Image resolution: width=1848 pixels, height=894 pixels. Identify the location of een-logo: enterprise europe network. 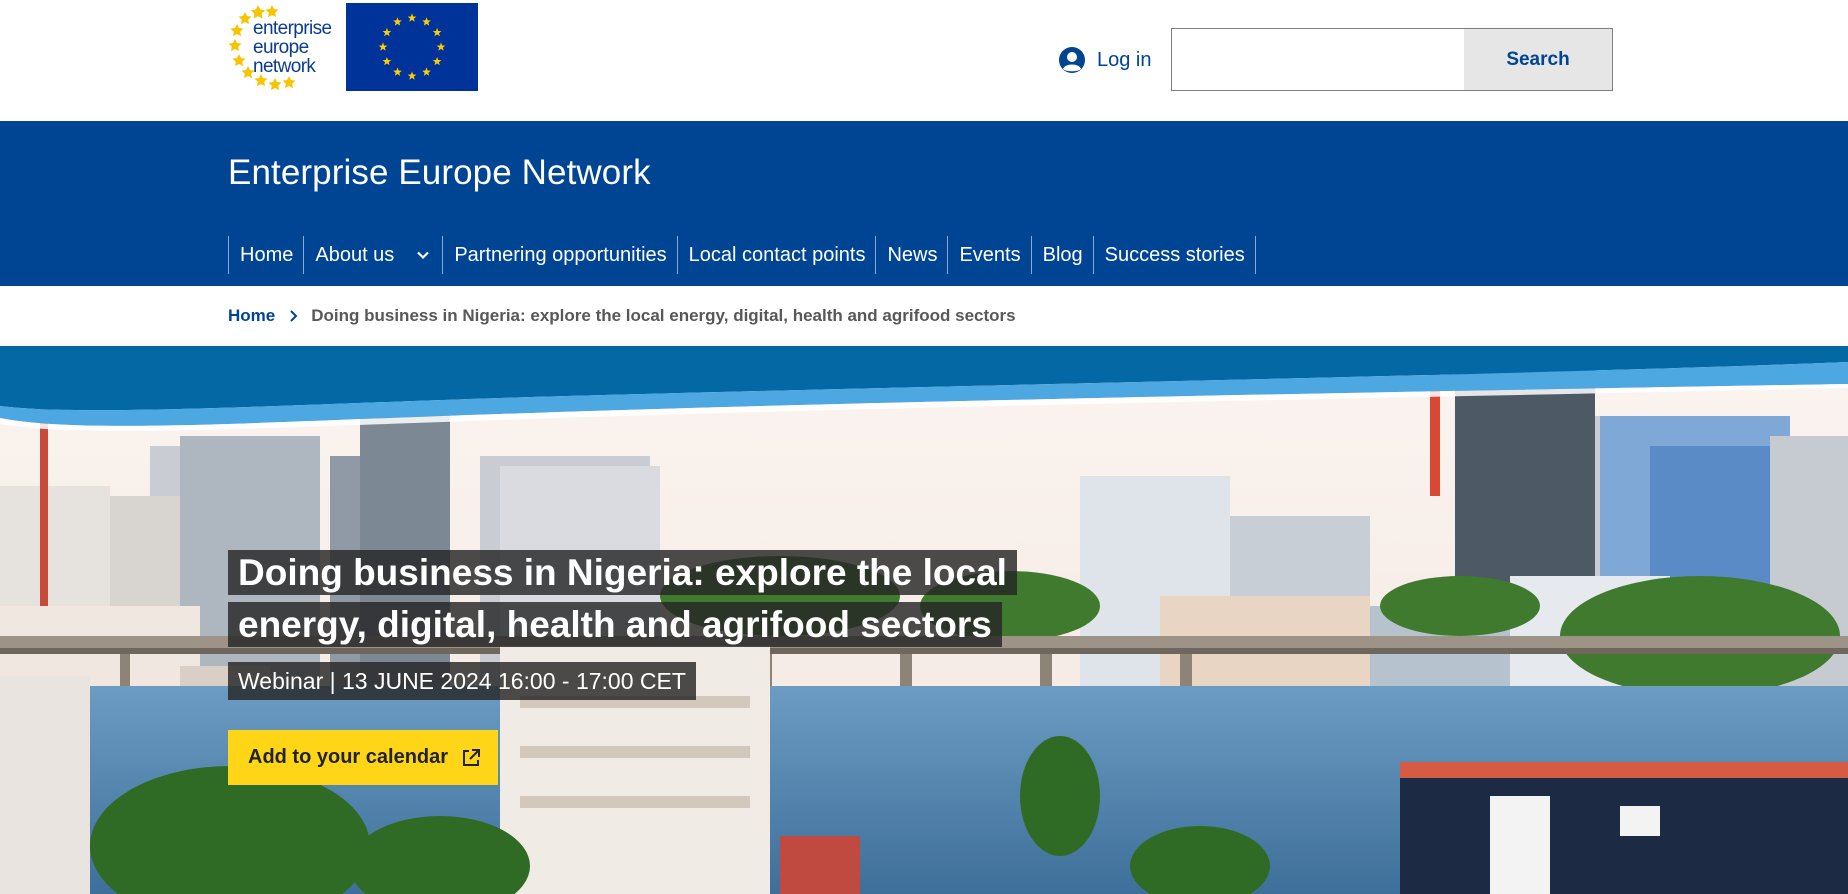
(283, 47).